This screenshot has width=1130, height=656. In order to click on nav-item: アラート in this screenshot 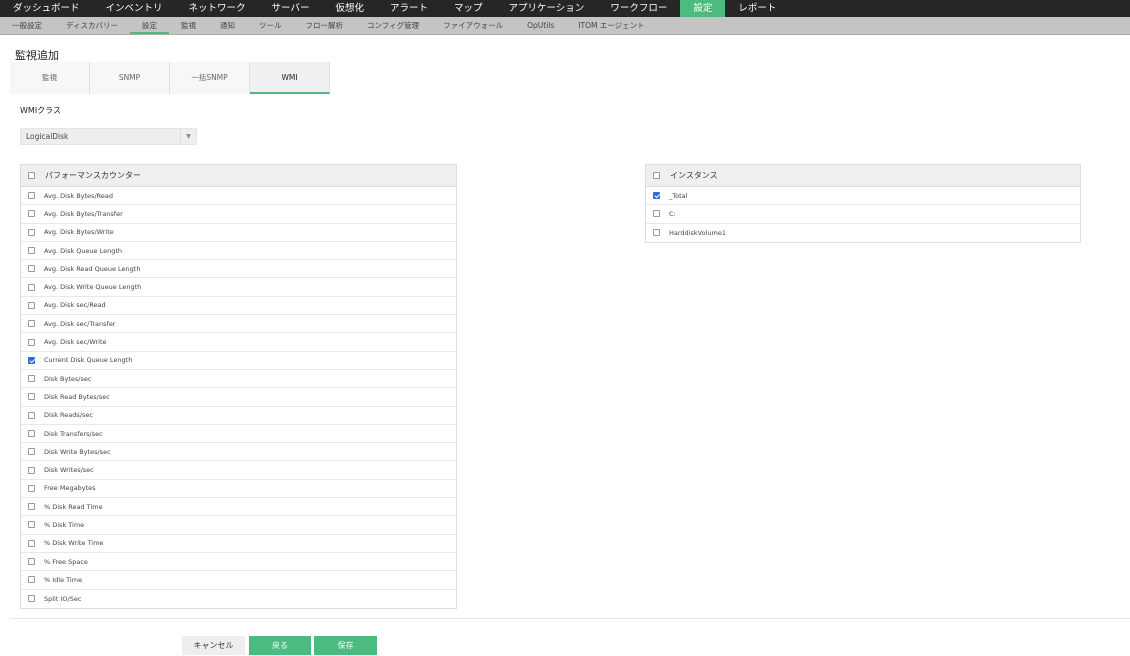, I will do `click(409, 8)`.